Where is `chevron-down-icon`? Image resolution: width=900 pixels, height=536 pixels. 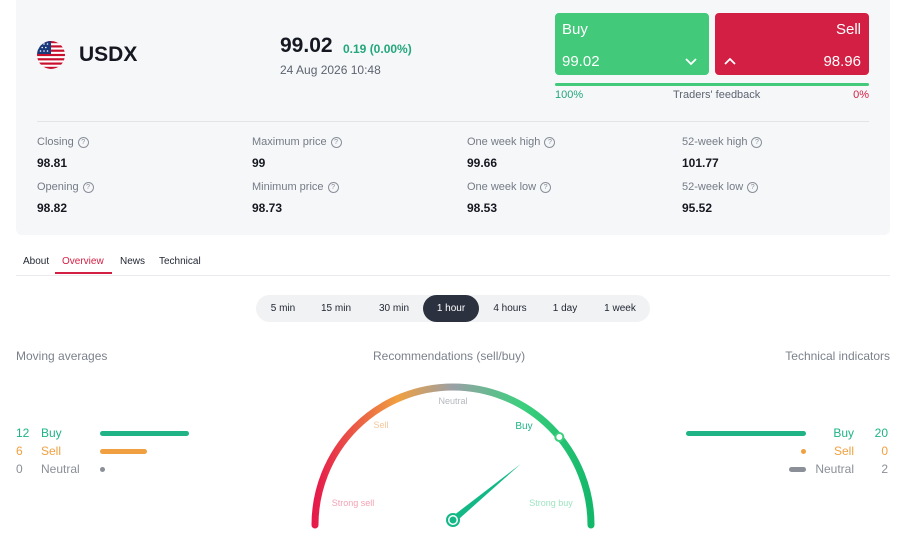
chevron-down-icon is located at coordinates (691, 62).